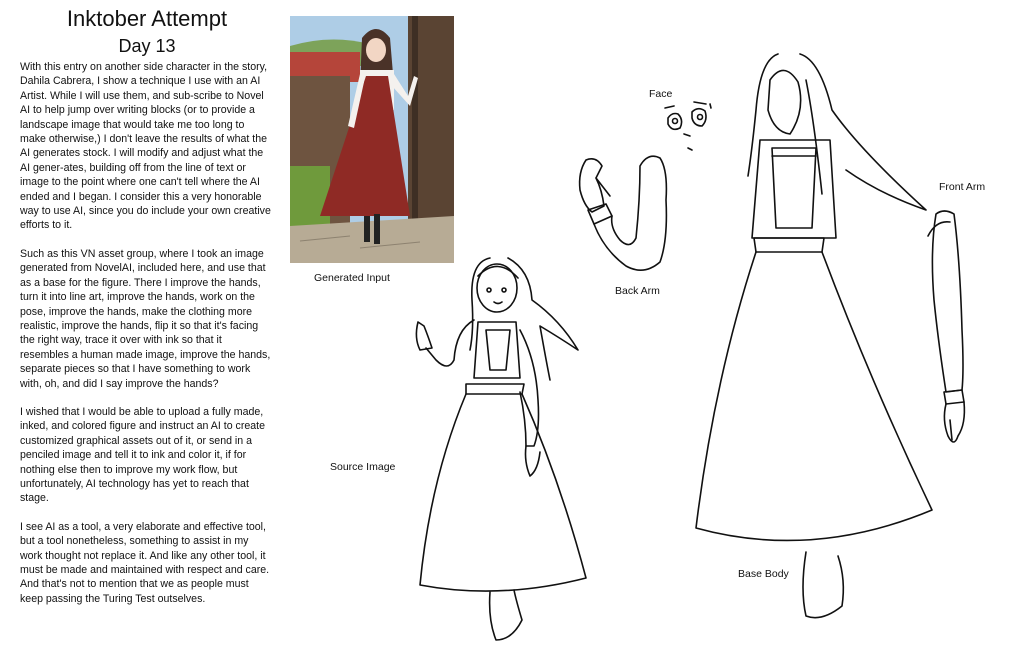  Describe the element at coordinates (623, 213) in the screenshot. I see `back-arm-drawing` at that location.